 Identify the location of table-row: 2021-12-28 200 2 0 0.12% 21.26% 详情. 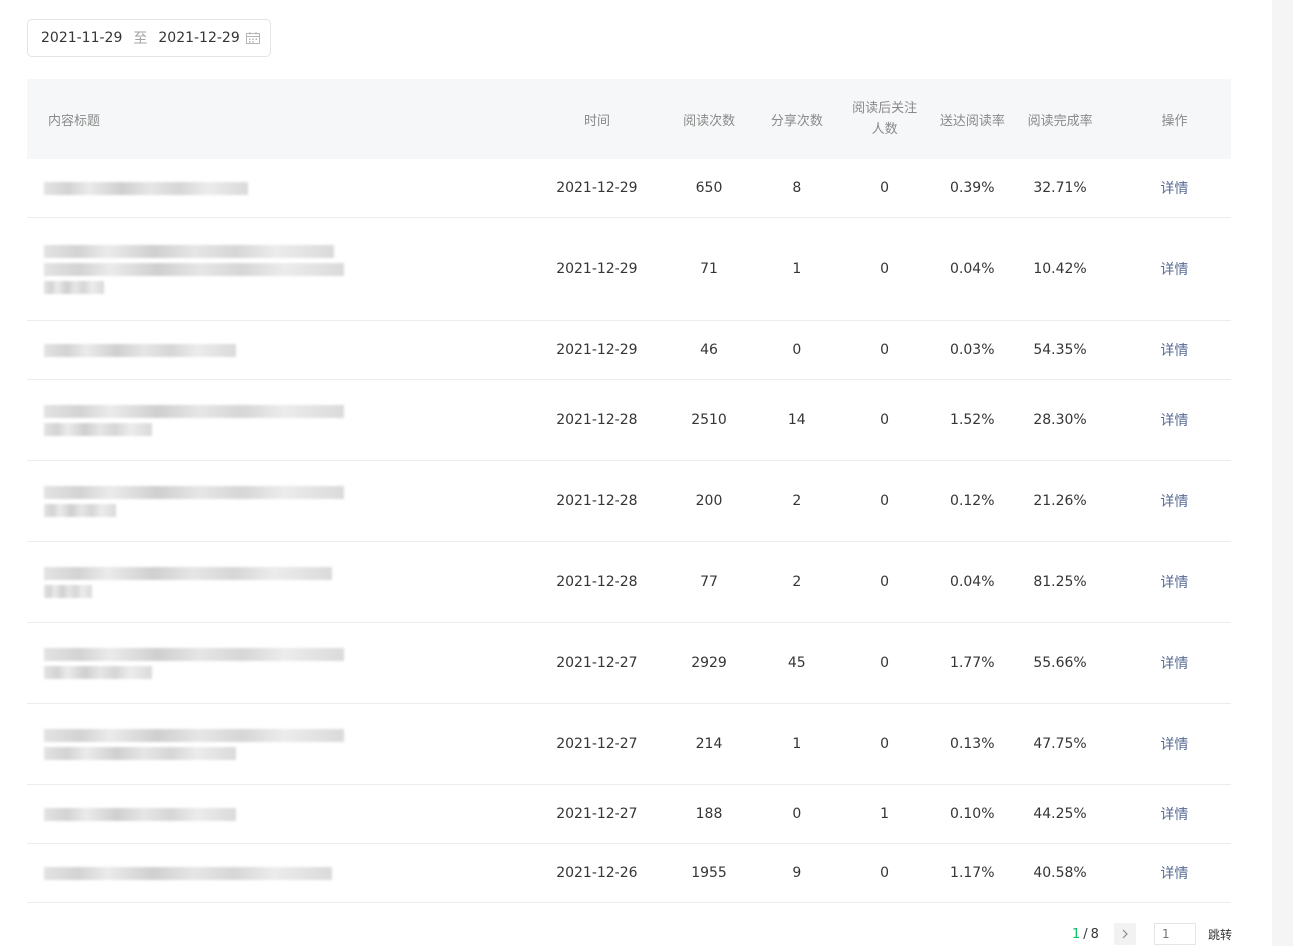
(629, 501).